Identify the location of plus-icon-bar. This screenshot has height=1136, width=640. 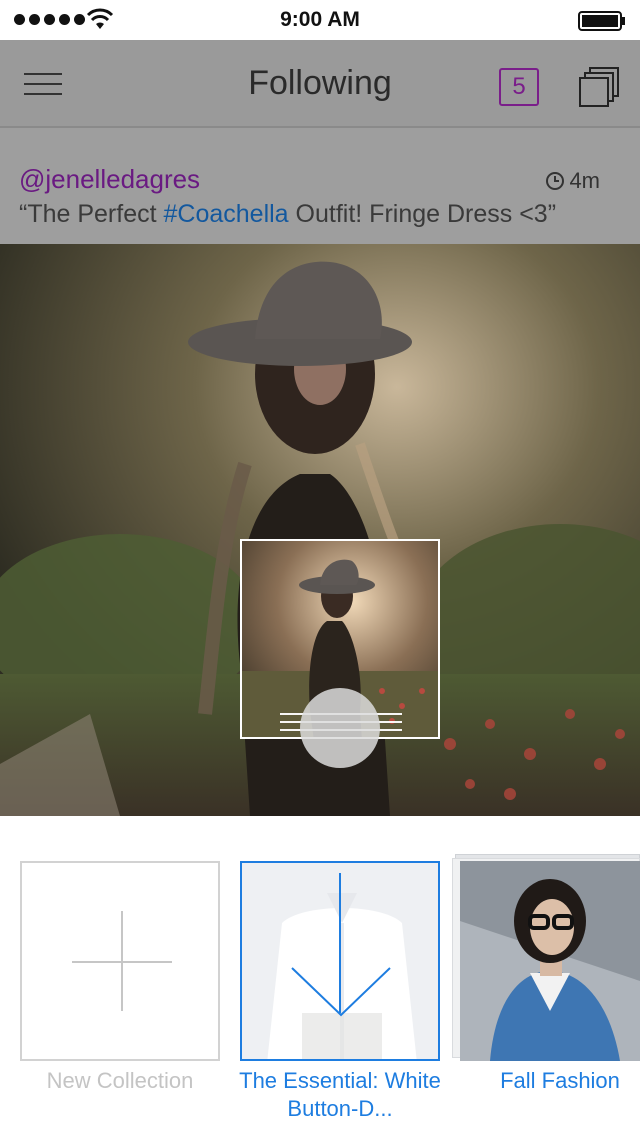
(122, 962).